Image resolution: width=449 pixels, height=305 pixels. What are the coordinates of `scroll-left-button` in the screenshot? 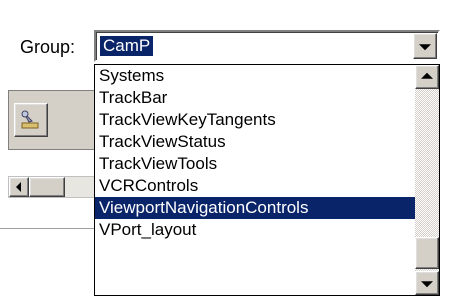 It's located at (19, 187).